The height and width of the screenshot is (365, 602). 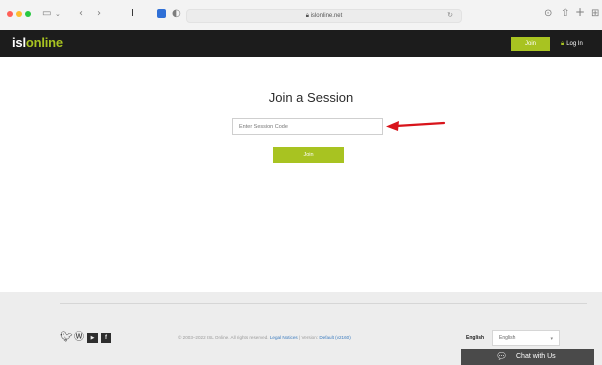 I want to click on address-bar: 🔒︎ islonline.net ↻, so click(x=324, y=16).